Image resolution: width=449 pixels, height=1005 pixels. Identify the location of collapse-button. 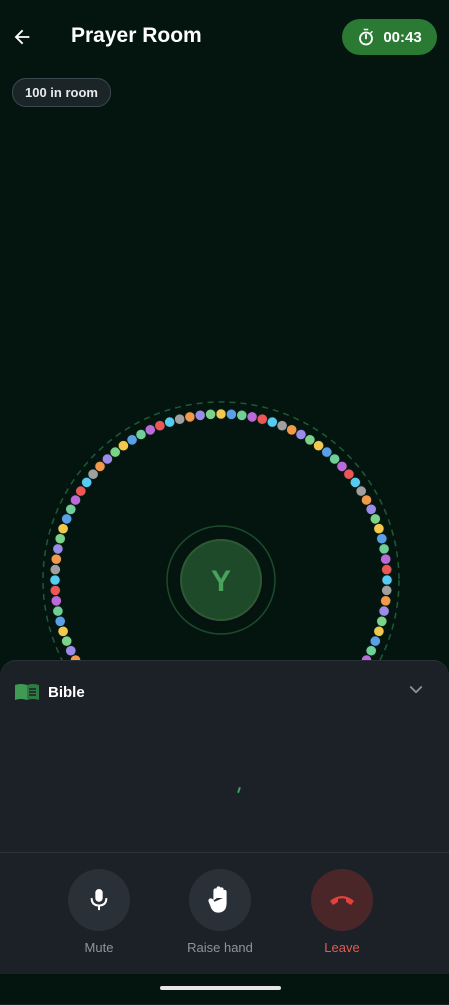
(416, 692).